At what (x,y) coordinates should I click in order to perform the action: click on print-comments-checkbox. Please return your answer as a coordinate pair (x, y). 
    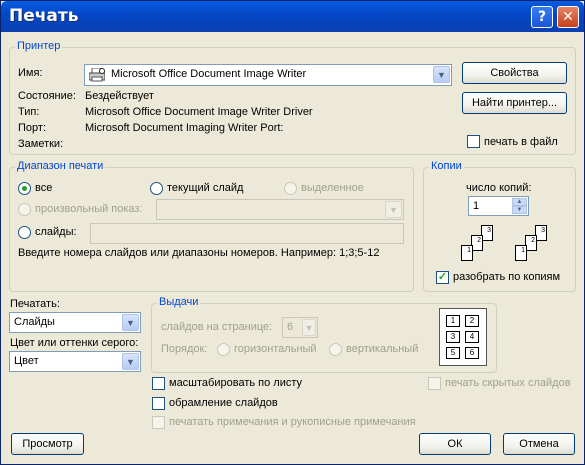
    Looking at the image, I should click on (158, 422).